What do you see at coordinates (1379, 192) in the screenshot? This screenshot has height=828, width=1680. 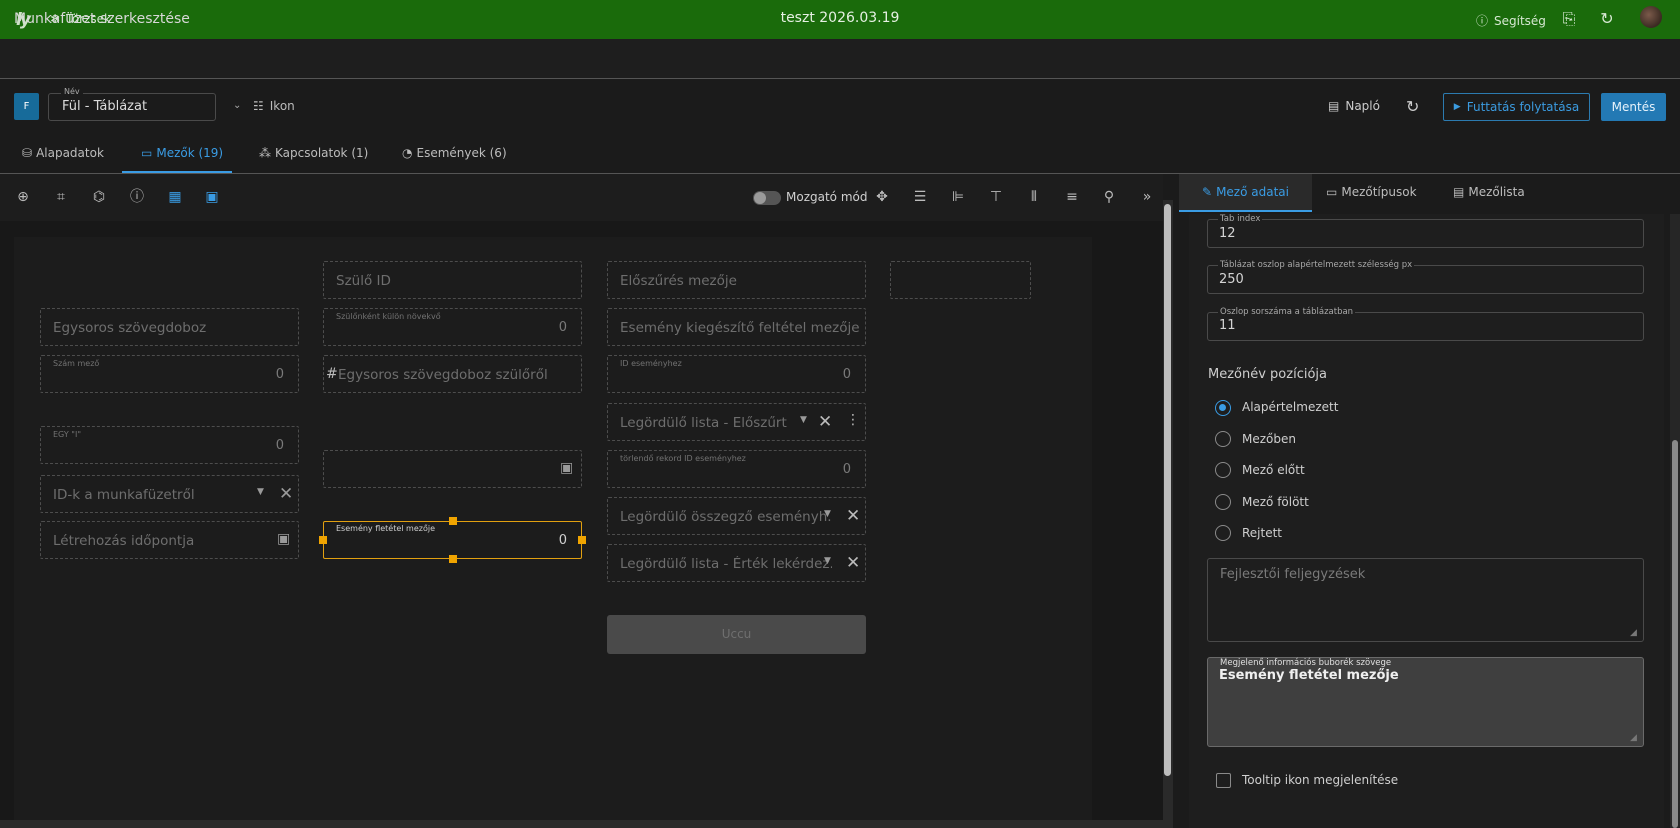 I see `tab-label: Mezőtípusok` at bounding box center [1379, 192].